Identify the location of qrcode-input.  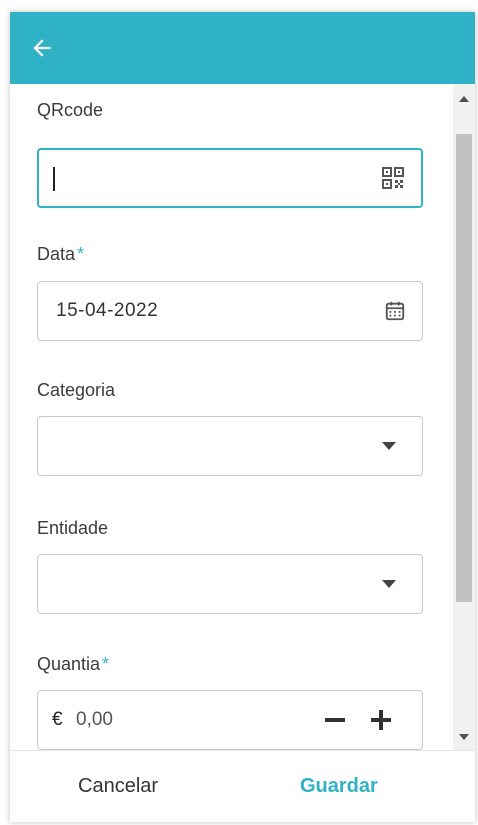
(230, 178).